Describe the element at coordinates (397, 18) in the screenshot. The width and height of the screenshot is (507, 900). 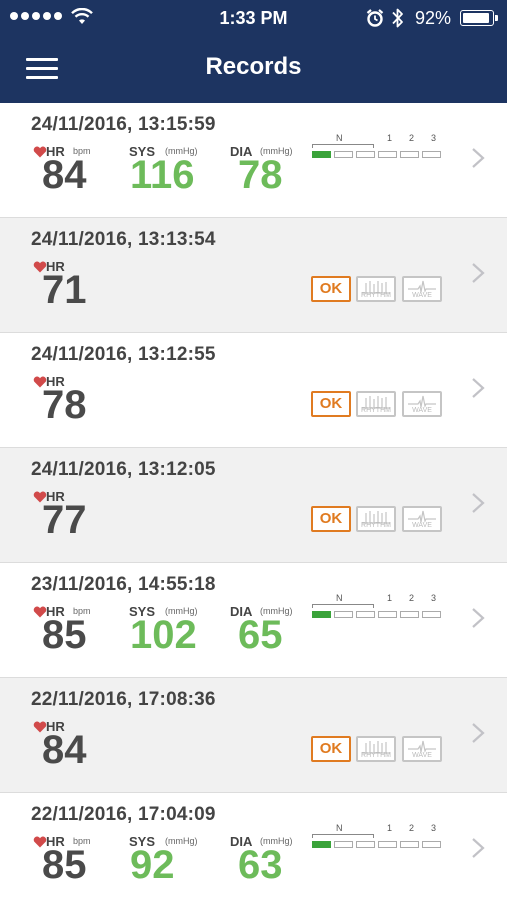
I see `bluetooth-icon` at that location.